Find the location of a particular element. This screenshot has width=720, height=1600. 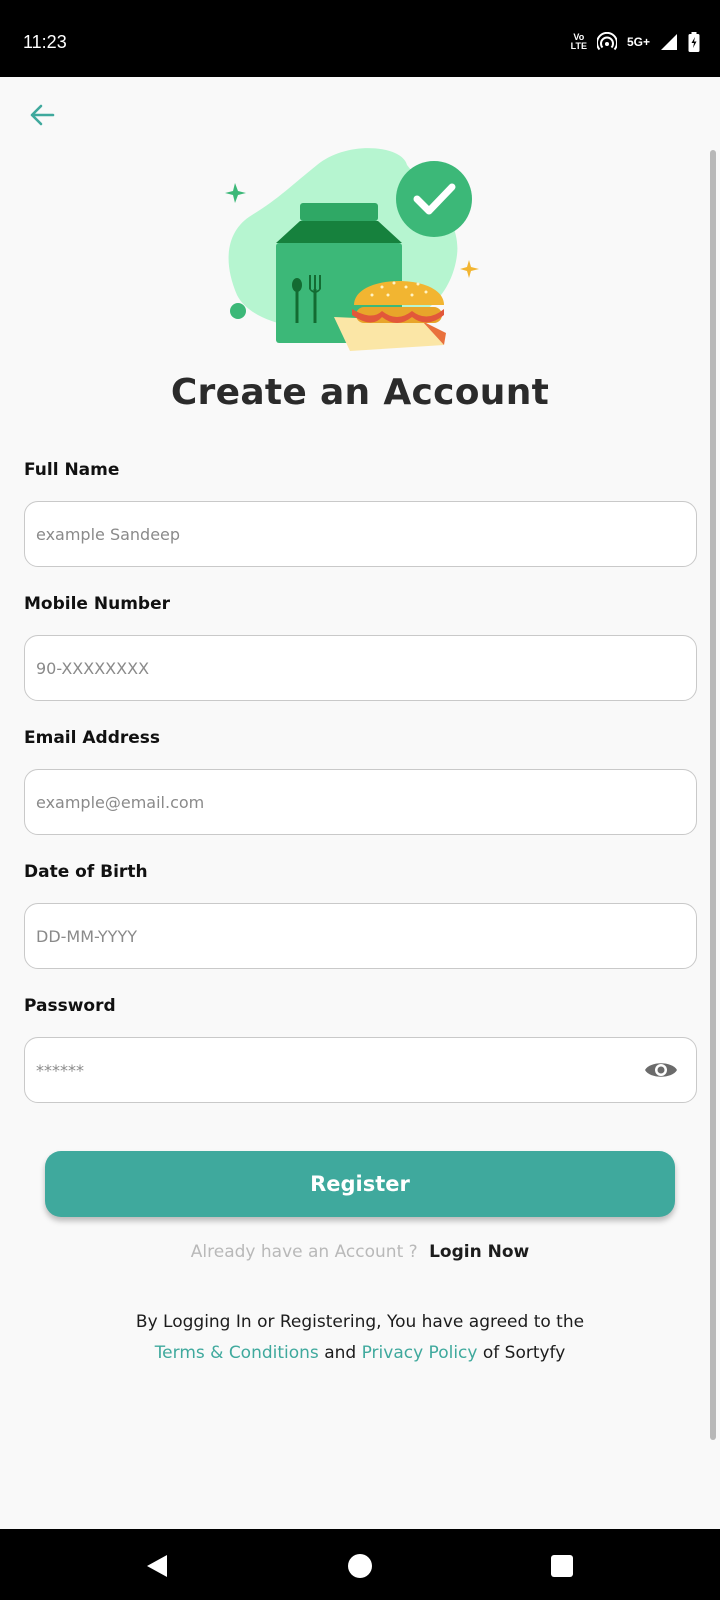

hotspot-icon is located at coordinates (606, 41).